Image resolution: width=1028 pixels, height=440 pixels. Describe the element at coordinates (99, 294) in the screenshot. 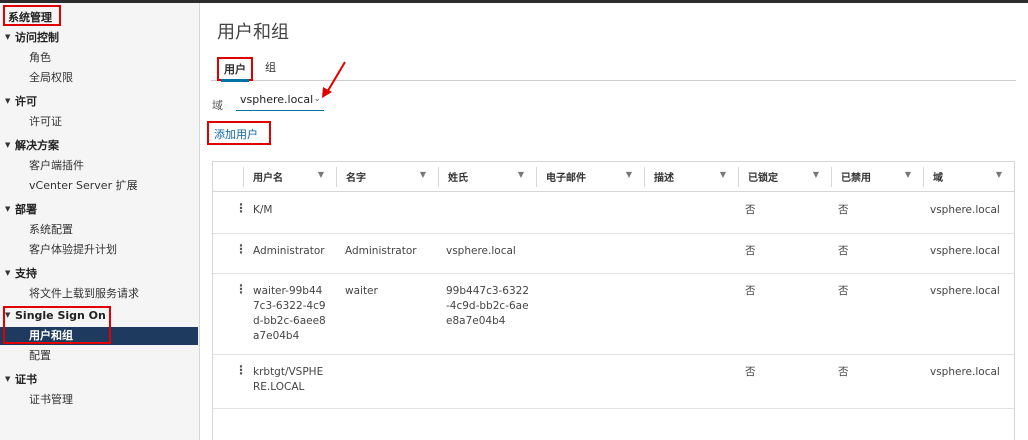

I see `sidebar-item-upload-file: 将文件上载到服务请求` at that location.